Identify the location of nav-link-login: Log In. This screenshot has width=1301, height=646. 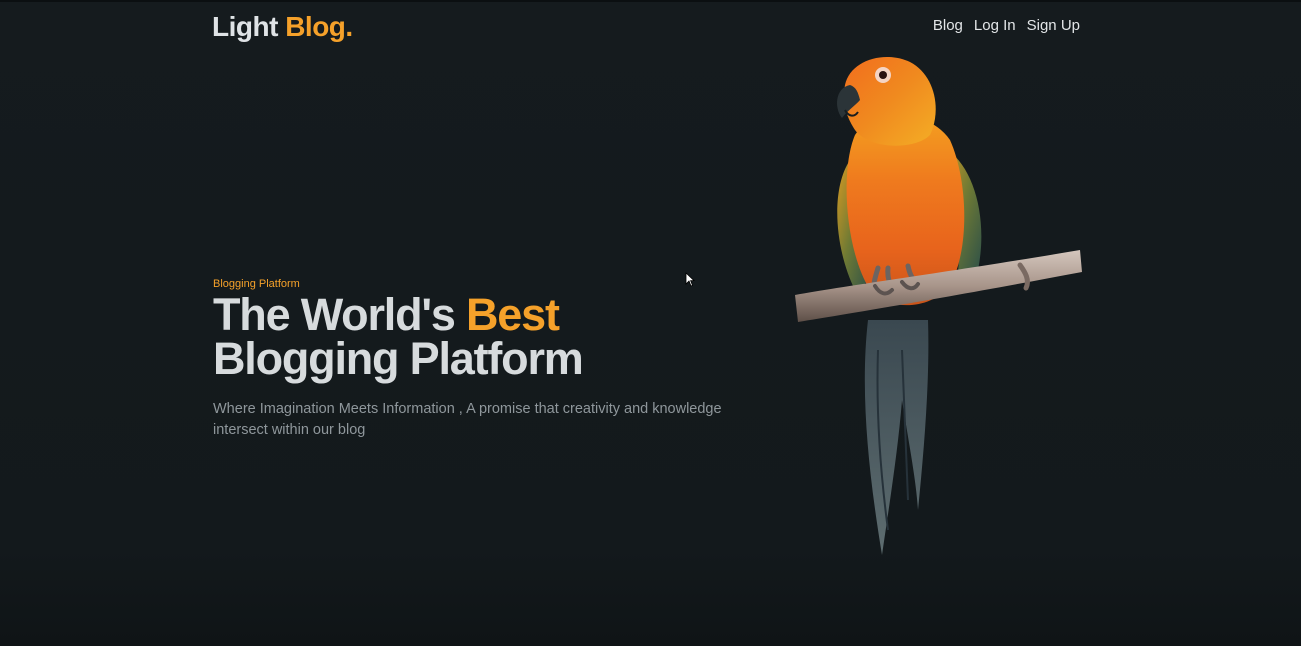
(995, 26).